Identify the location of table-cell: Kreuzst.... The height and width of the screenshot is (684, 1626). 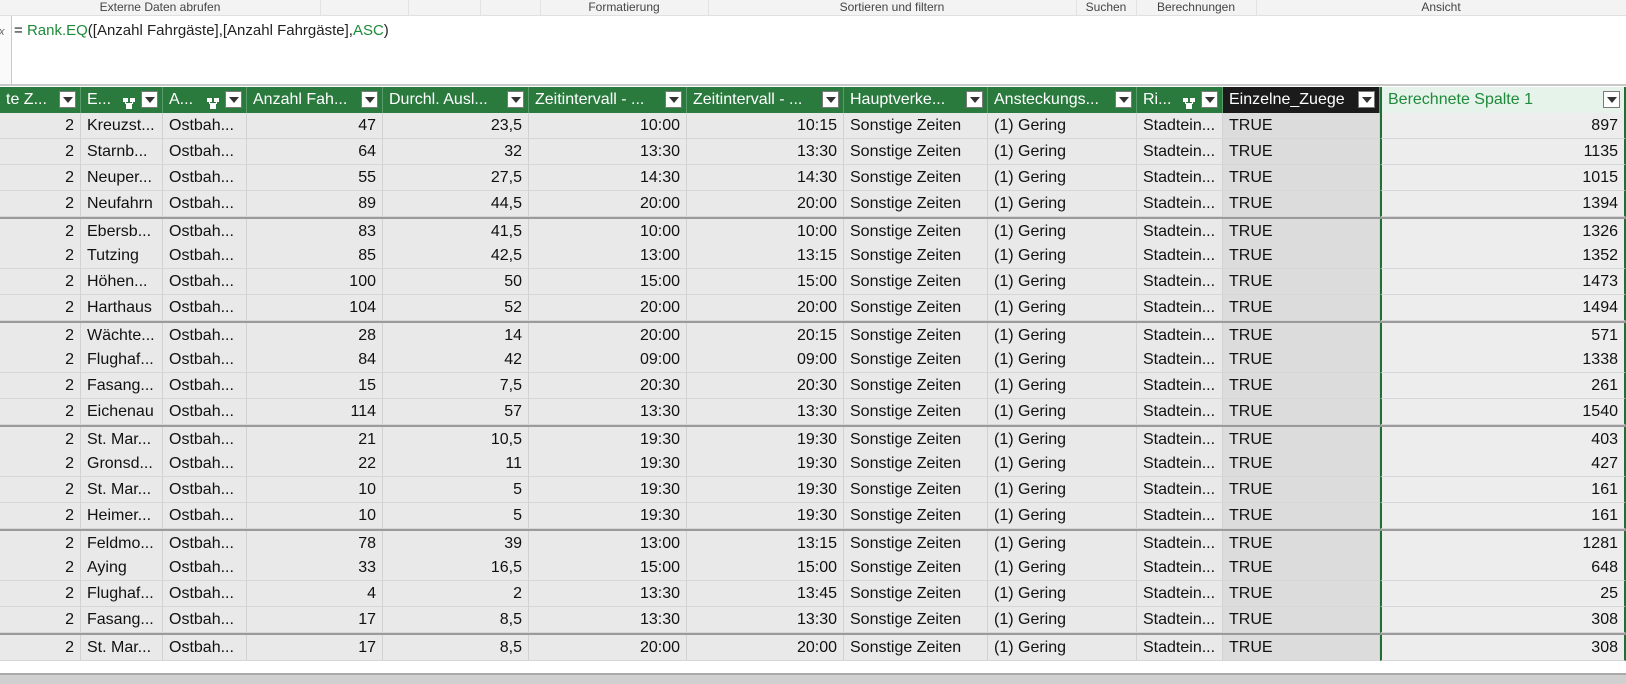
(122, 126).